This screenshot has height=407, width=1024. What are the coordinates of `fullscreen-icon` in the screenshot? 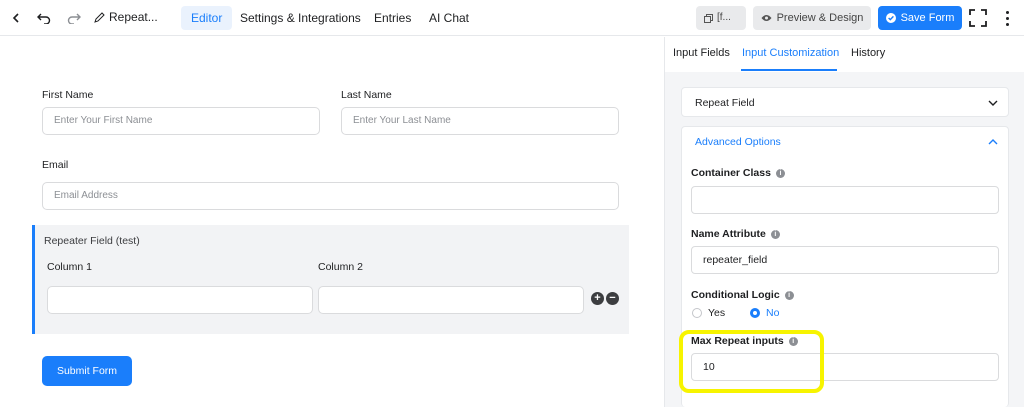 It's located at (978, 18).